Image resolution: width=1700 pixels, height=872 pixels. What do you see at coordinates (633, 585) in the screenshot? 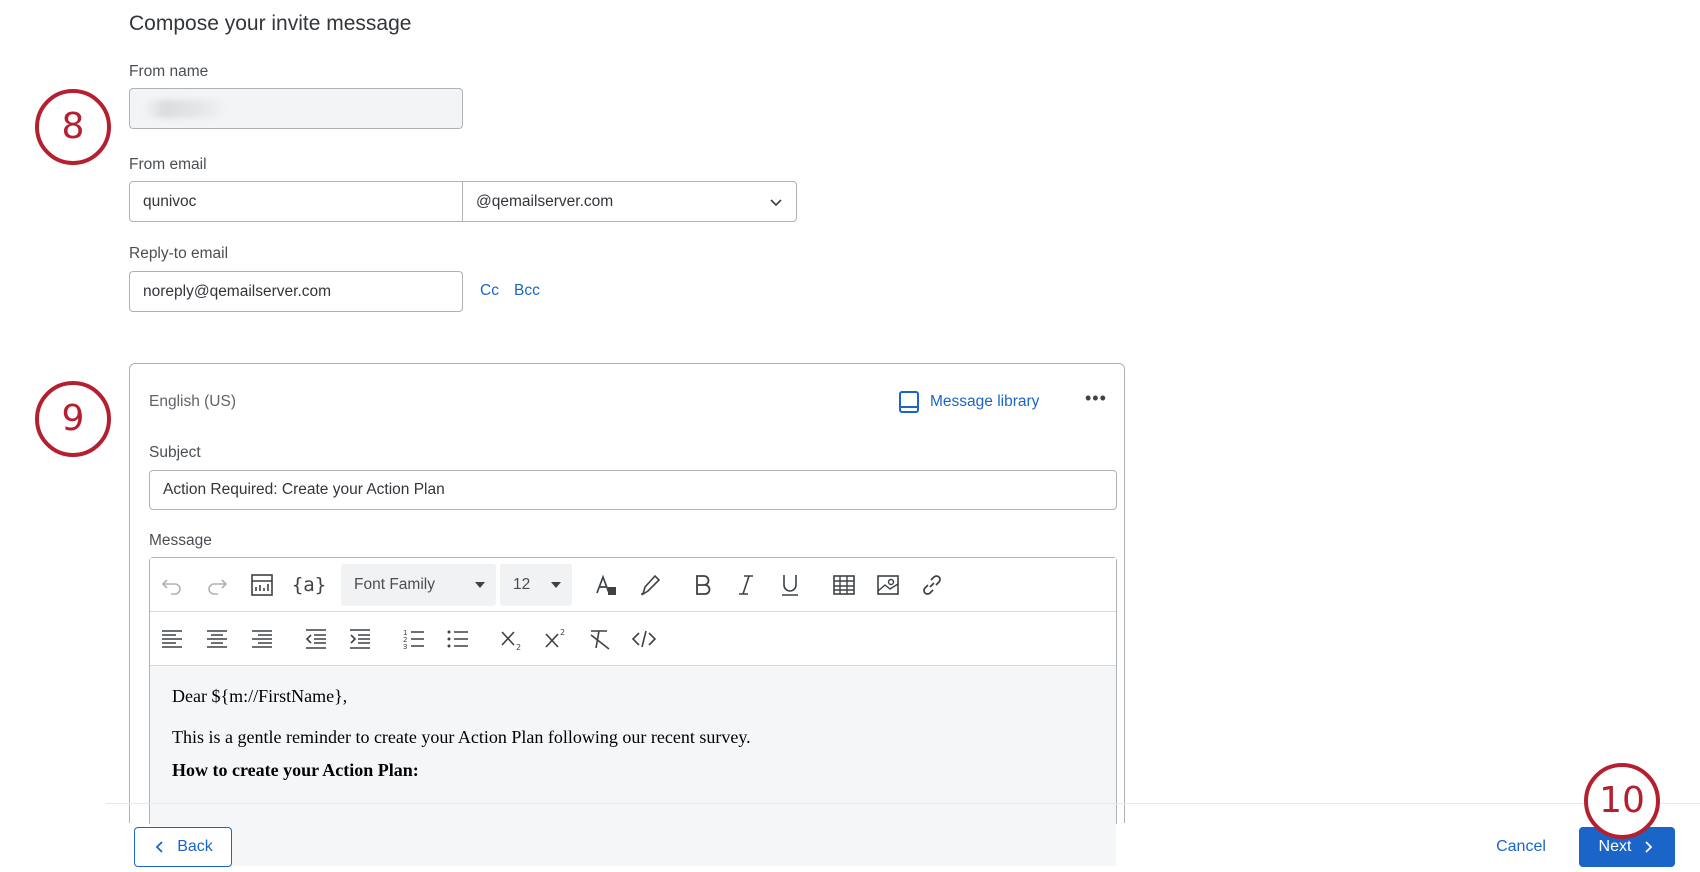
I see `toolbar-row-1: {a} Font Family 12` at bounding box center [633, 585].